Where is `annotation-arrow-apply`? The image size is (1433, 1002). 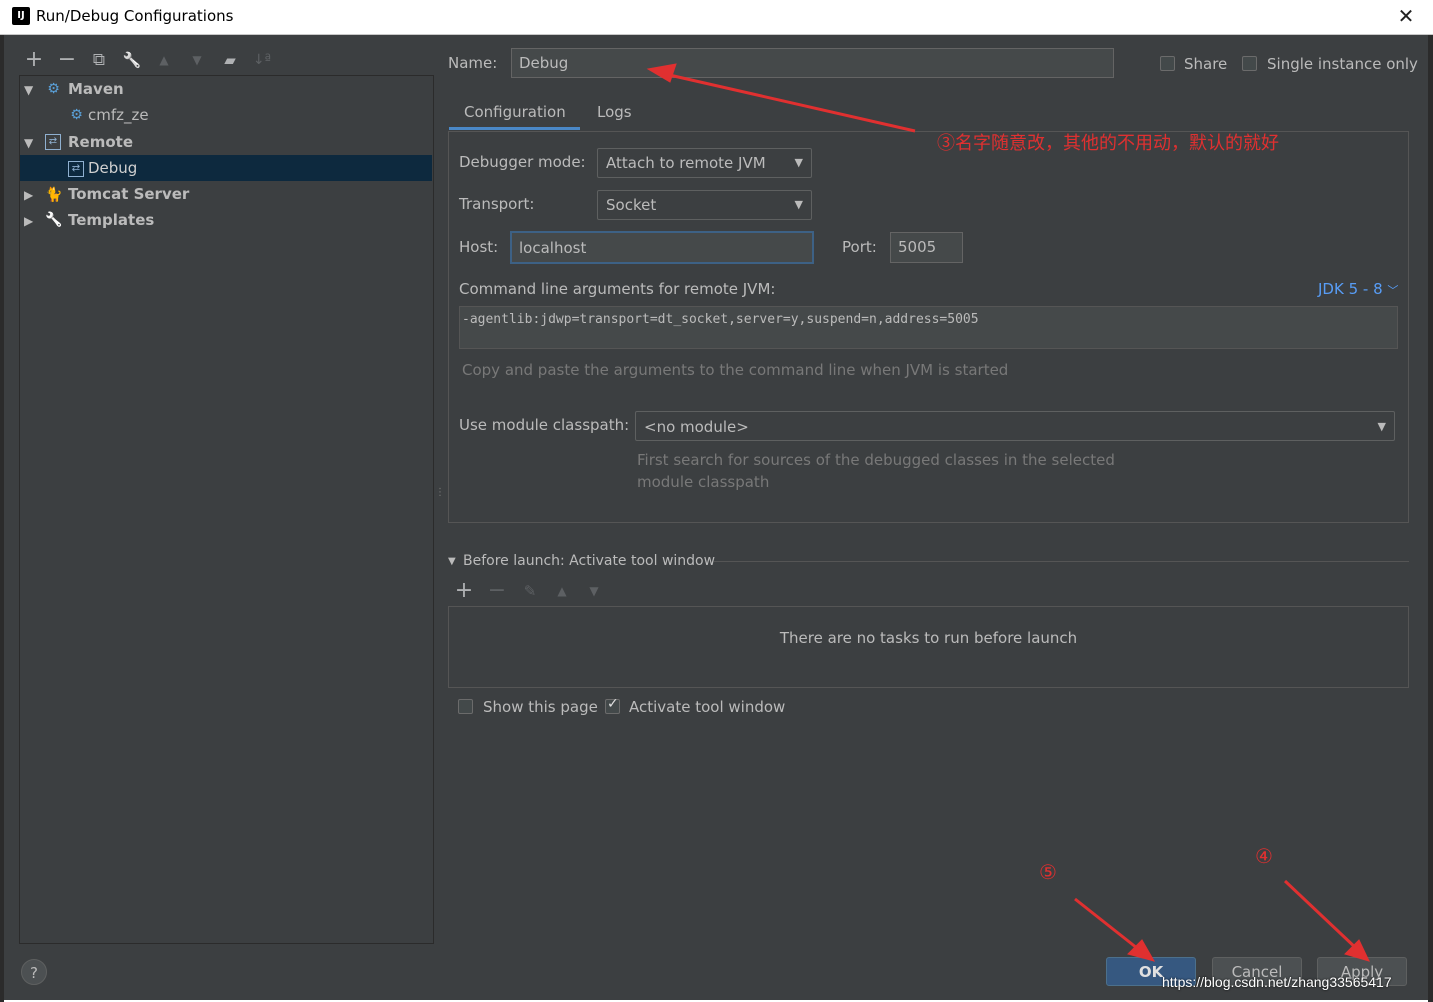
annotation-arrow-apply is located at coordinates (1321, 915).